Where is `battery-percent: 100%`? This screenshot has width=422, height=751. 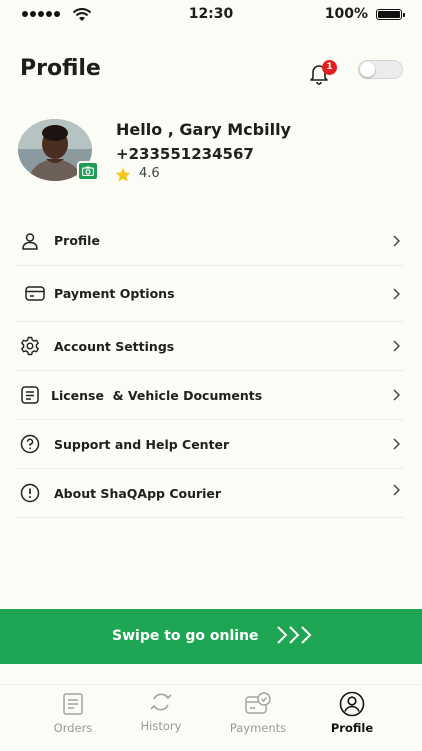 battery-percent: 100% is located at coordinates (346, 14).